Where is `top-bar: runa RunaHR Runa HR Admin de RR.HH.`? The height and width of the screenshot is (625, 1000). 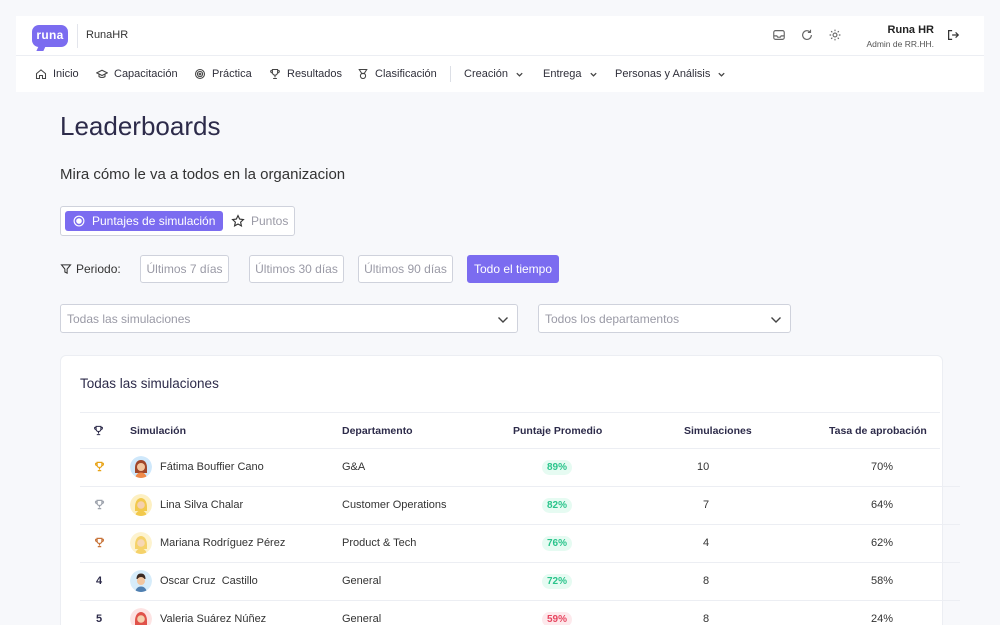 top-bar: runa RunaHR Runa HR Admin de RR.HH. is located at coordinates (500, 36).